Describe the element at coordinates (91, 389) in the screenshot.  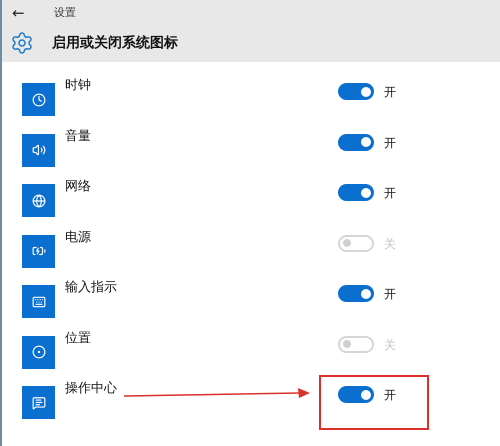
I see `item-label: 操作中心` at that location.